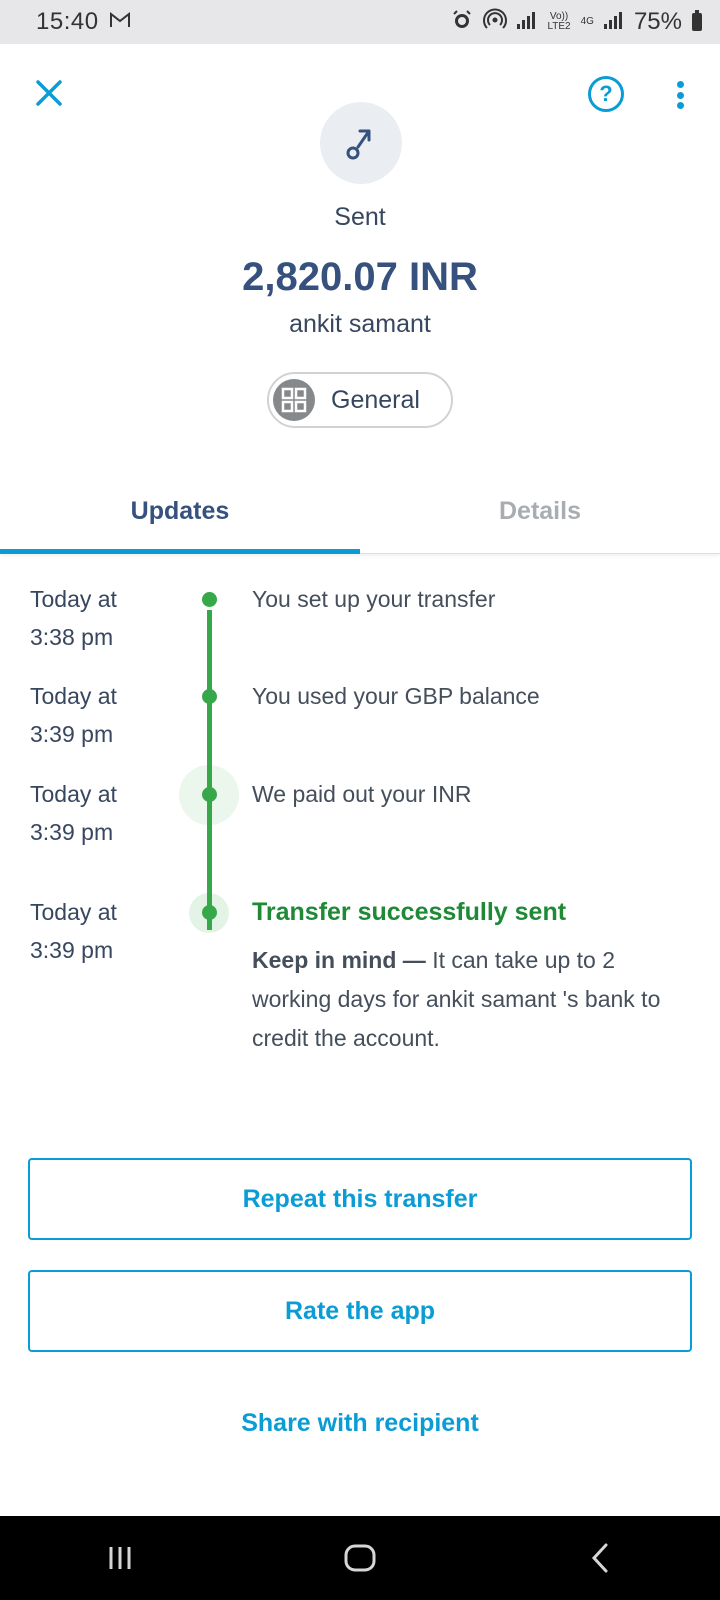 This screenshot has height=1600, width=720. I want to click on back-button, so click(600, 1558).